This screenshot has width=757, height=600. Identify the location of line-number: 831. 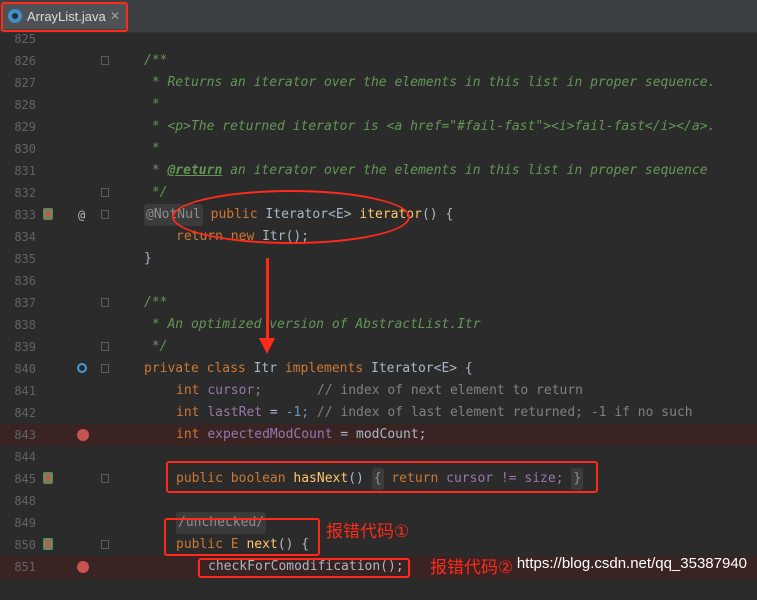
(25, 171).